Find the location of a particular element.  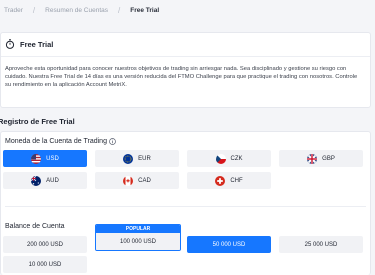

breadcrumb: Trader / Resumen de Cuentas / Free Trial is located at coordinates (81, 10).